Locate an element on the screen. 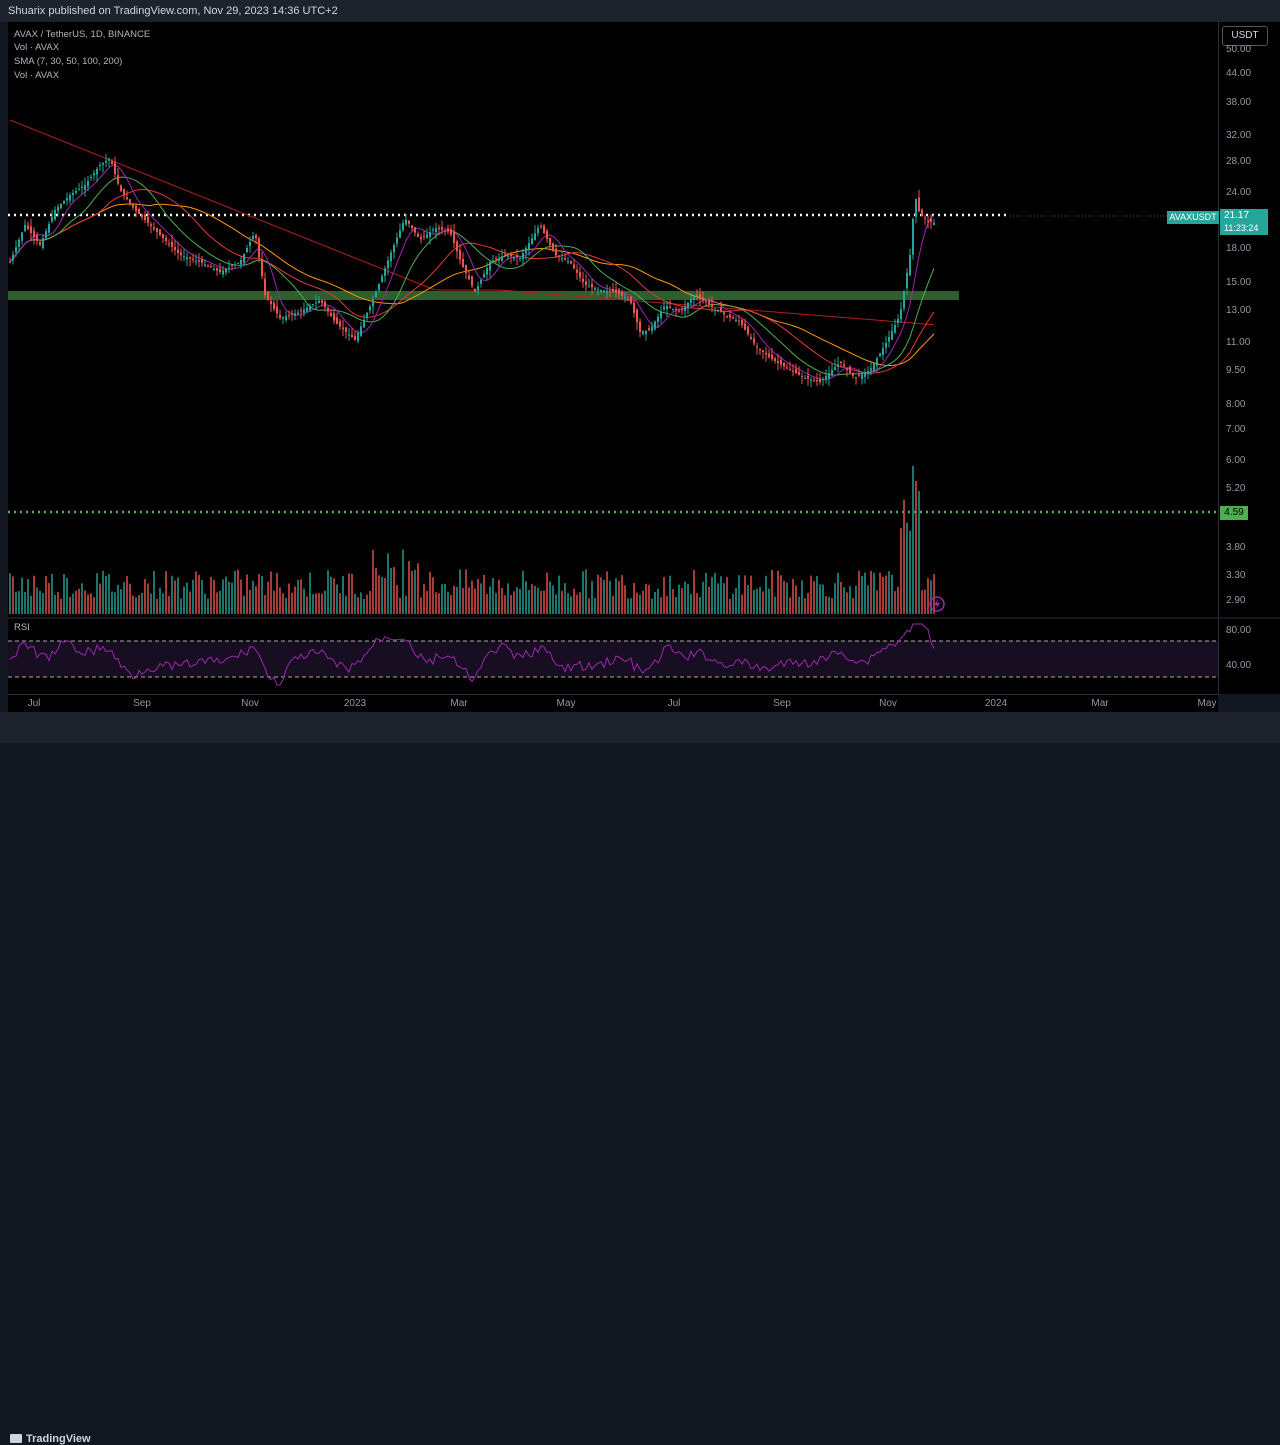 Image resolution: width=1280 pixels, height=1445 pixels. legend-symbol: AVAX / TetherUS, 1D, BINANCE is located at coordinates (82, 34).